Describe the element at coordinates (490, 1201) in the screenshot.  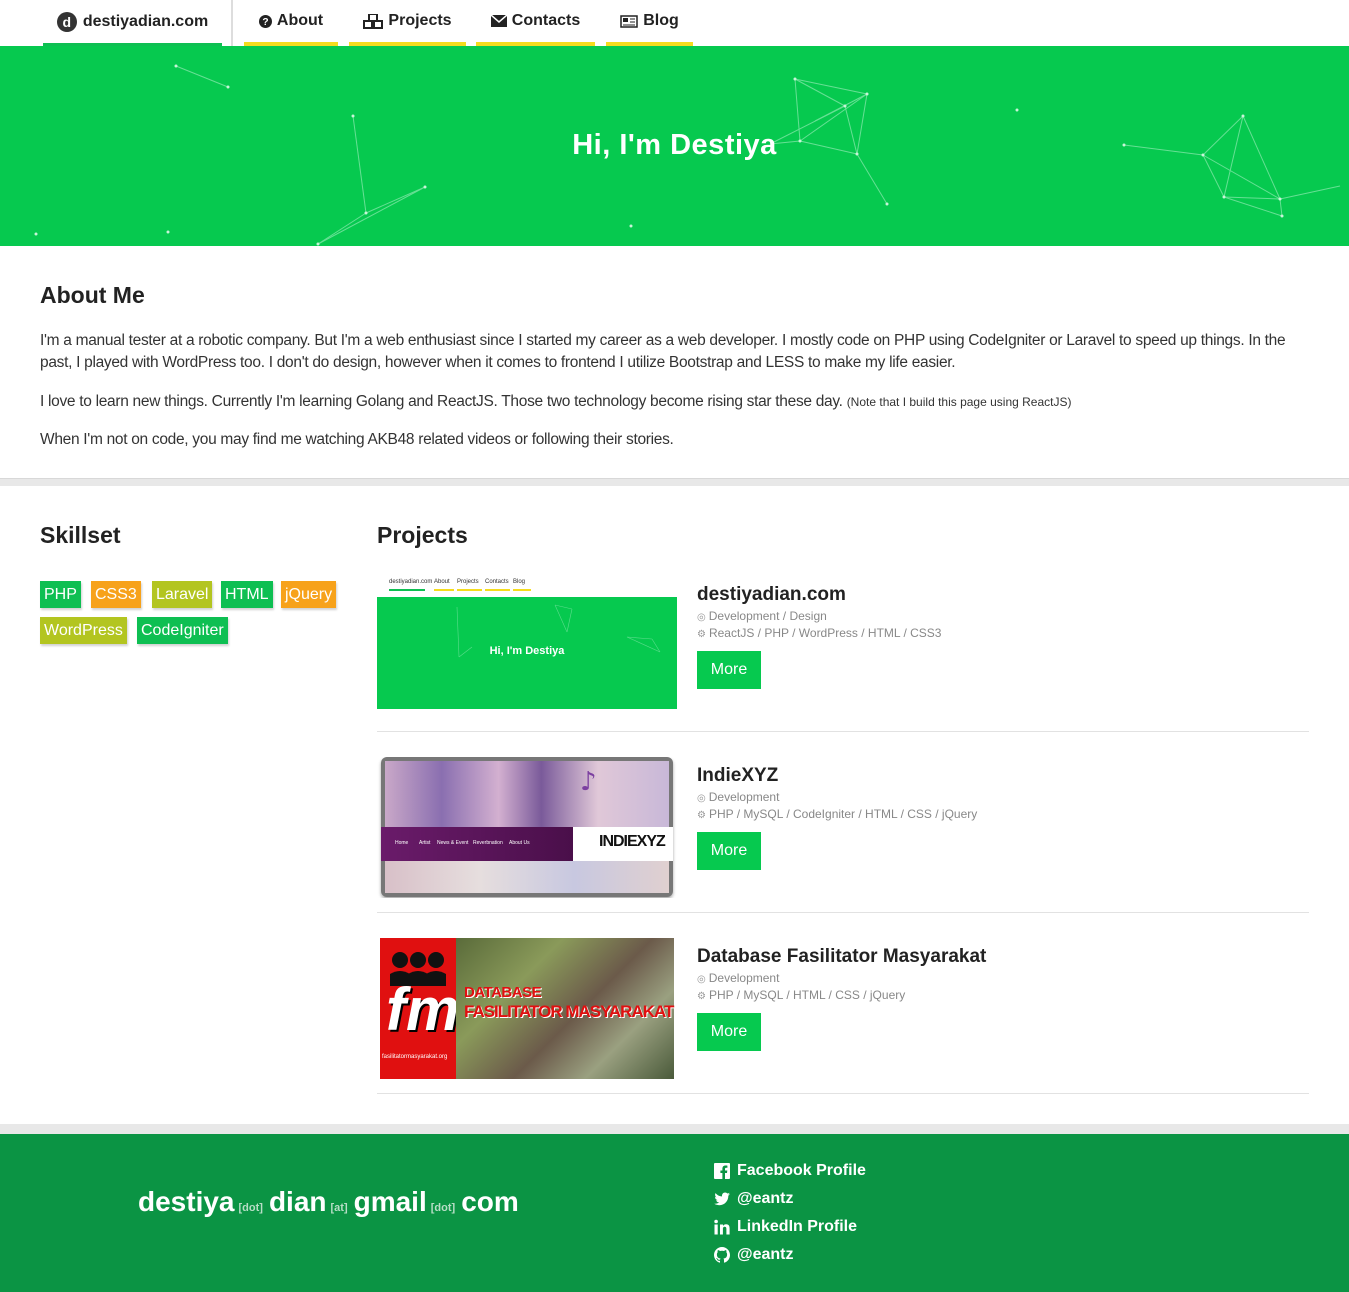
I see `email-part: com` at that location.